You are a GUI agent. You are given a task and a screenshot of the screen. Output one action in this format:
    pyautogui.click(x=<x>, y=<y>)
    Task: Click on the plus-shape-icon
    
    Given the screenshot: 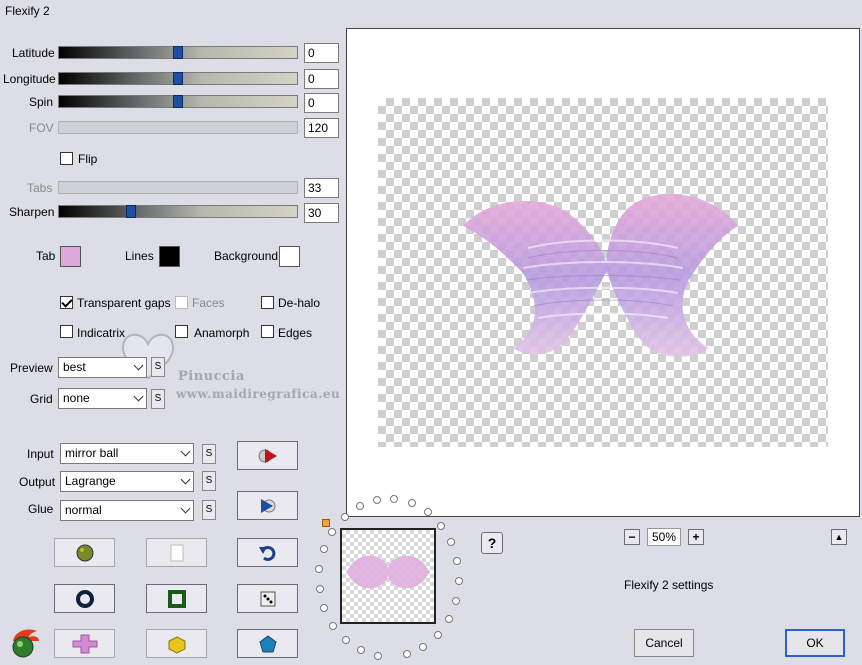 What is the action you would take?
    pyautogui.click(x=84, y=643)
    